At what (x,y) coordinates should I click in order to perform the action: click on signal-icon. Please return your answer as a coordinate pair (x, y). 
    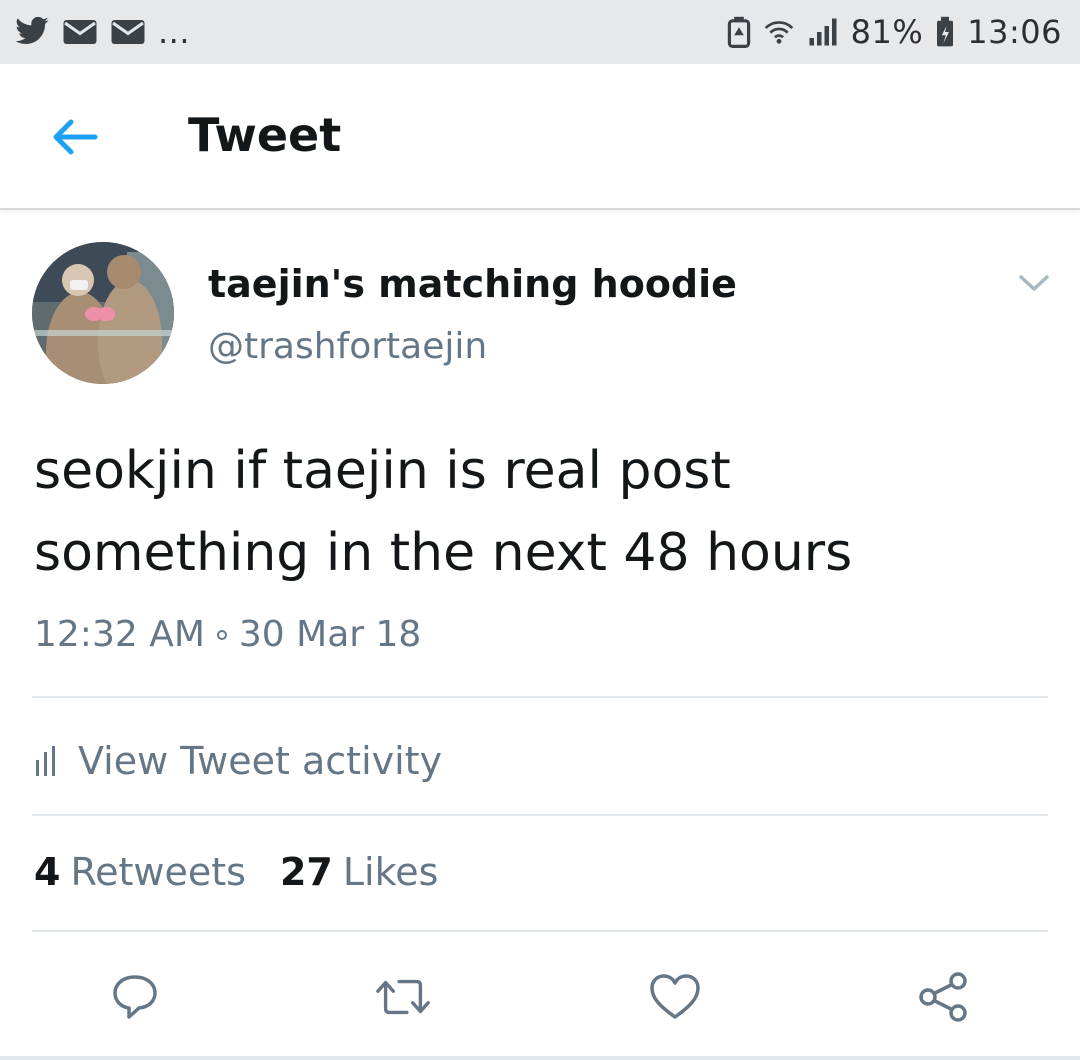
    Looking at the image, I should click on (823, 32).